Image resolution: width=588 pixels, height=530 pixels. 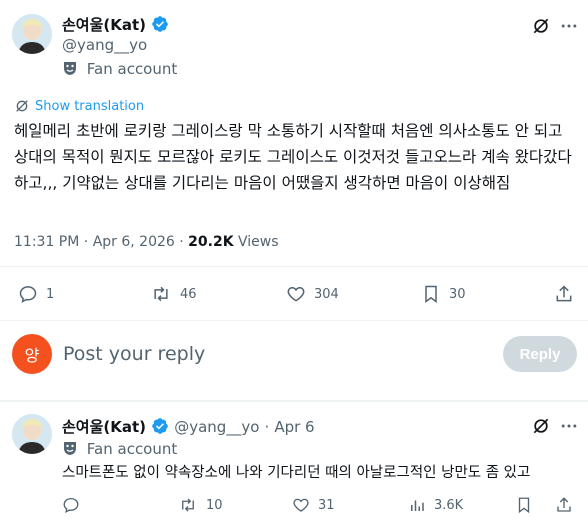 What do you see at coordinates (200, 505) in the screenshot?
I see `reply-repost-action: 10` at bounding box center [200, 505].